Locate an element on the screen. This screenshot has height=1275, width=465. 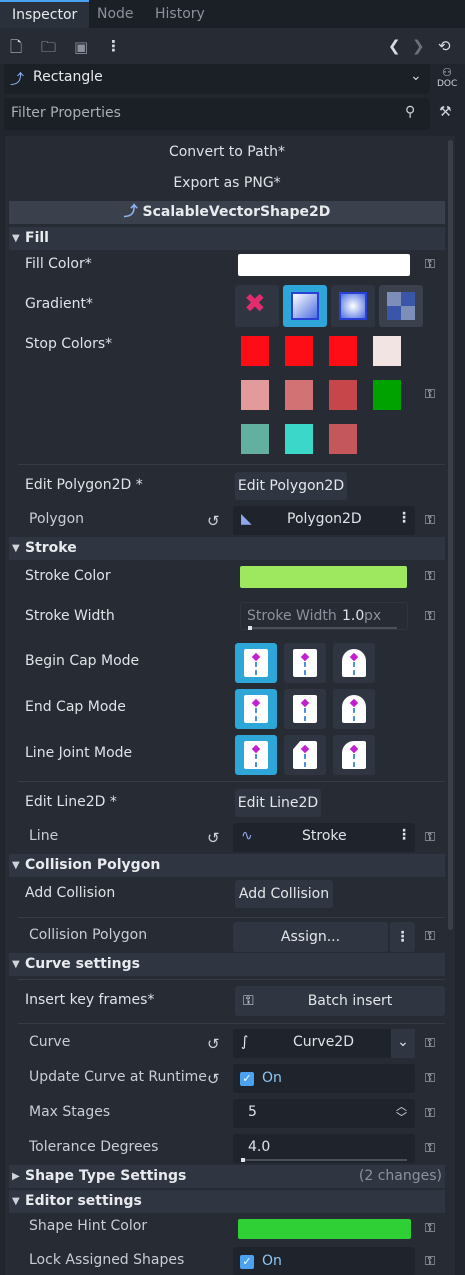
convert-to-path-button: Convert to Path* is located at coordinates (227, 152).